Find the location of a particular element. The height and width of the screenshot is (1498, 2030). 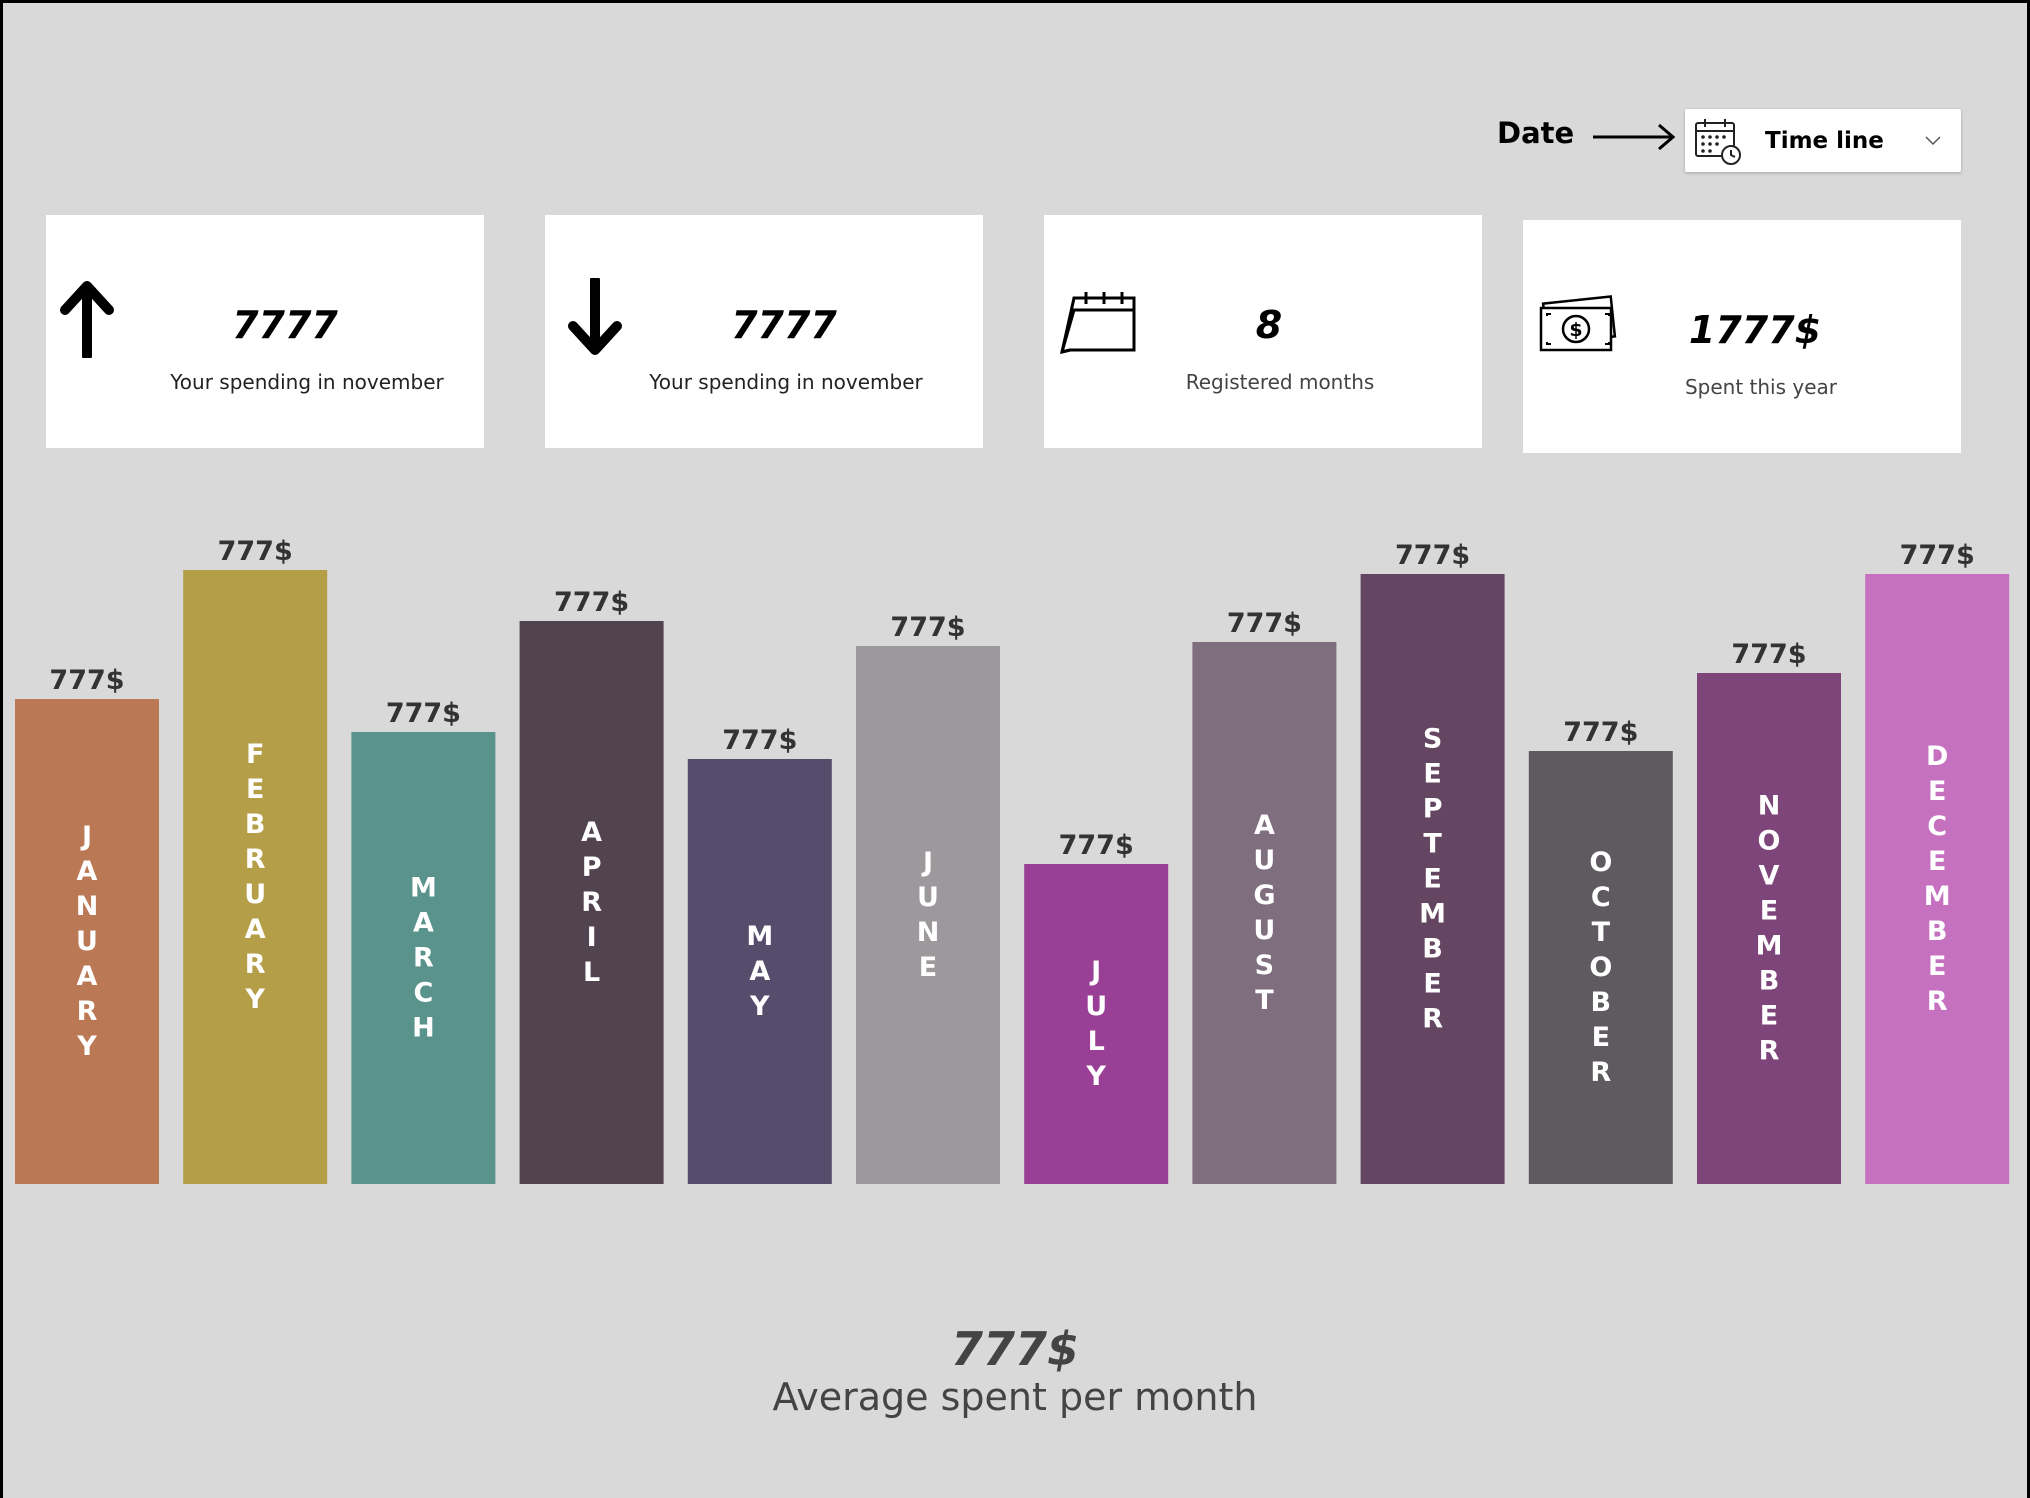

bar-august is located at coordinates (1264, 913).